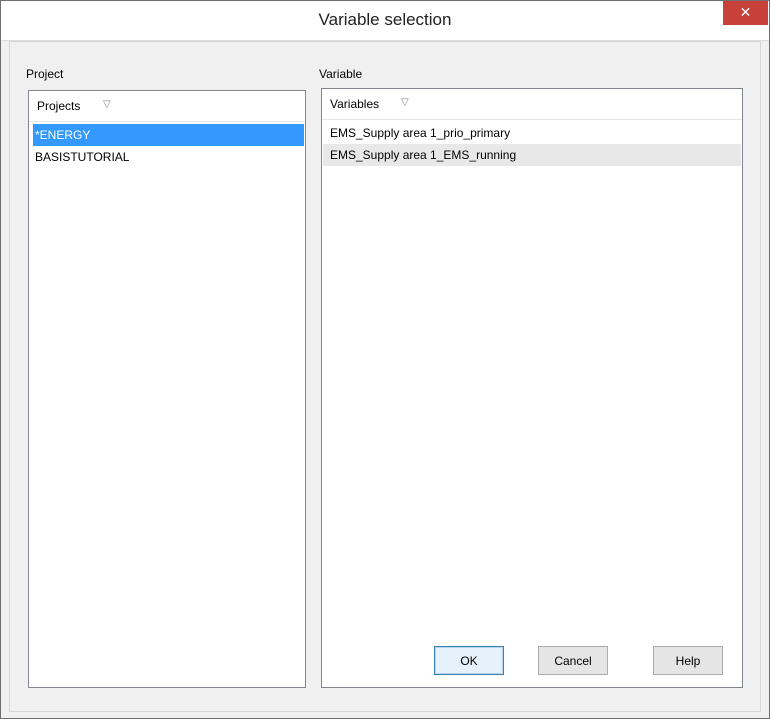 The height and width of the screenshot is (719, 770). Describe the element at coordinates (688, 660) in the screenshot. I see `help-button: Help` at that location.